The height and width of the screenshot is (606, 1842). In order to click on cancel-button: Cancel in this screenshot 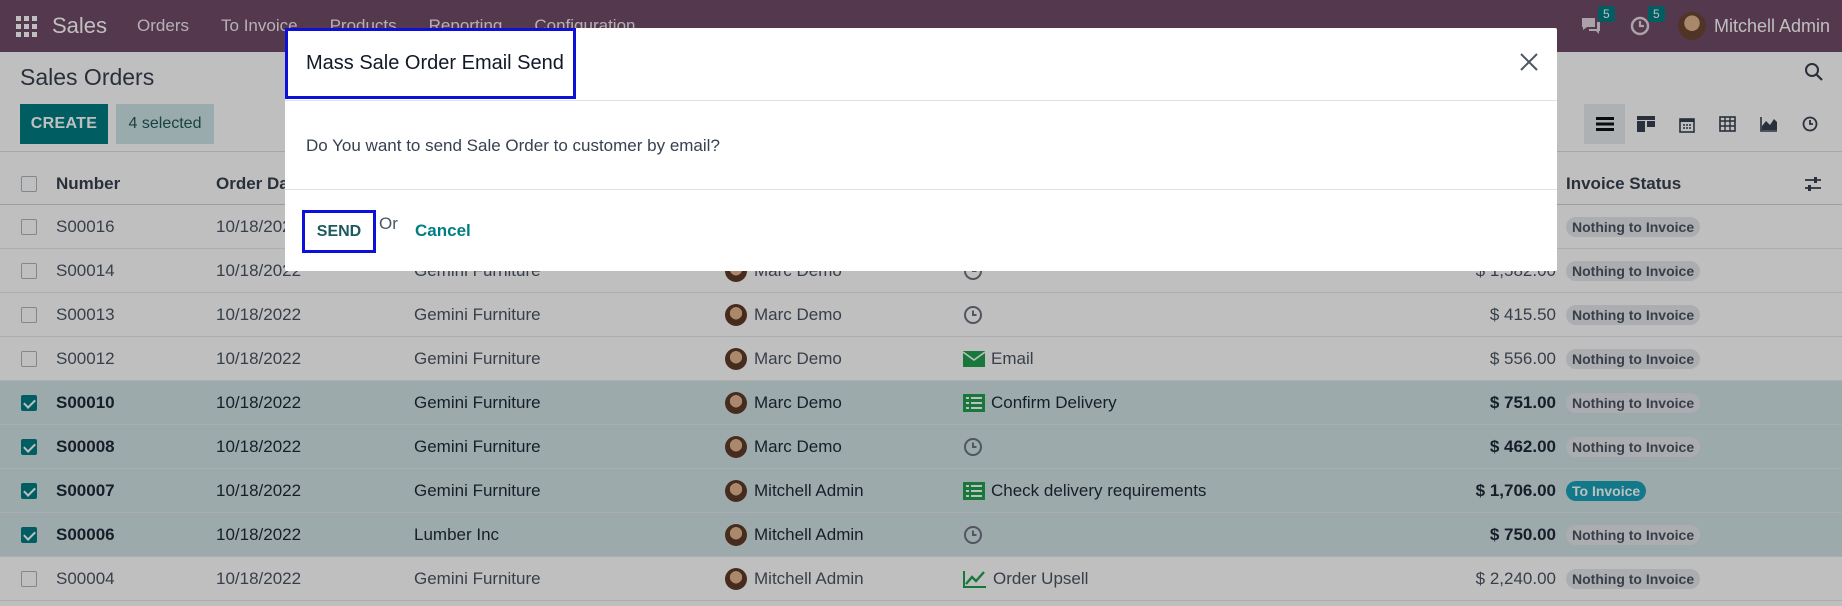, I will do `click(443, 231)`.